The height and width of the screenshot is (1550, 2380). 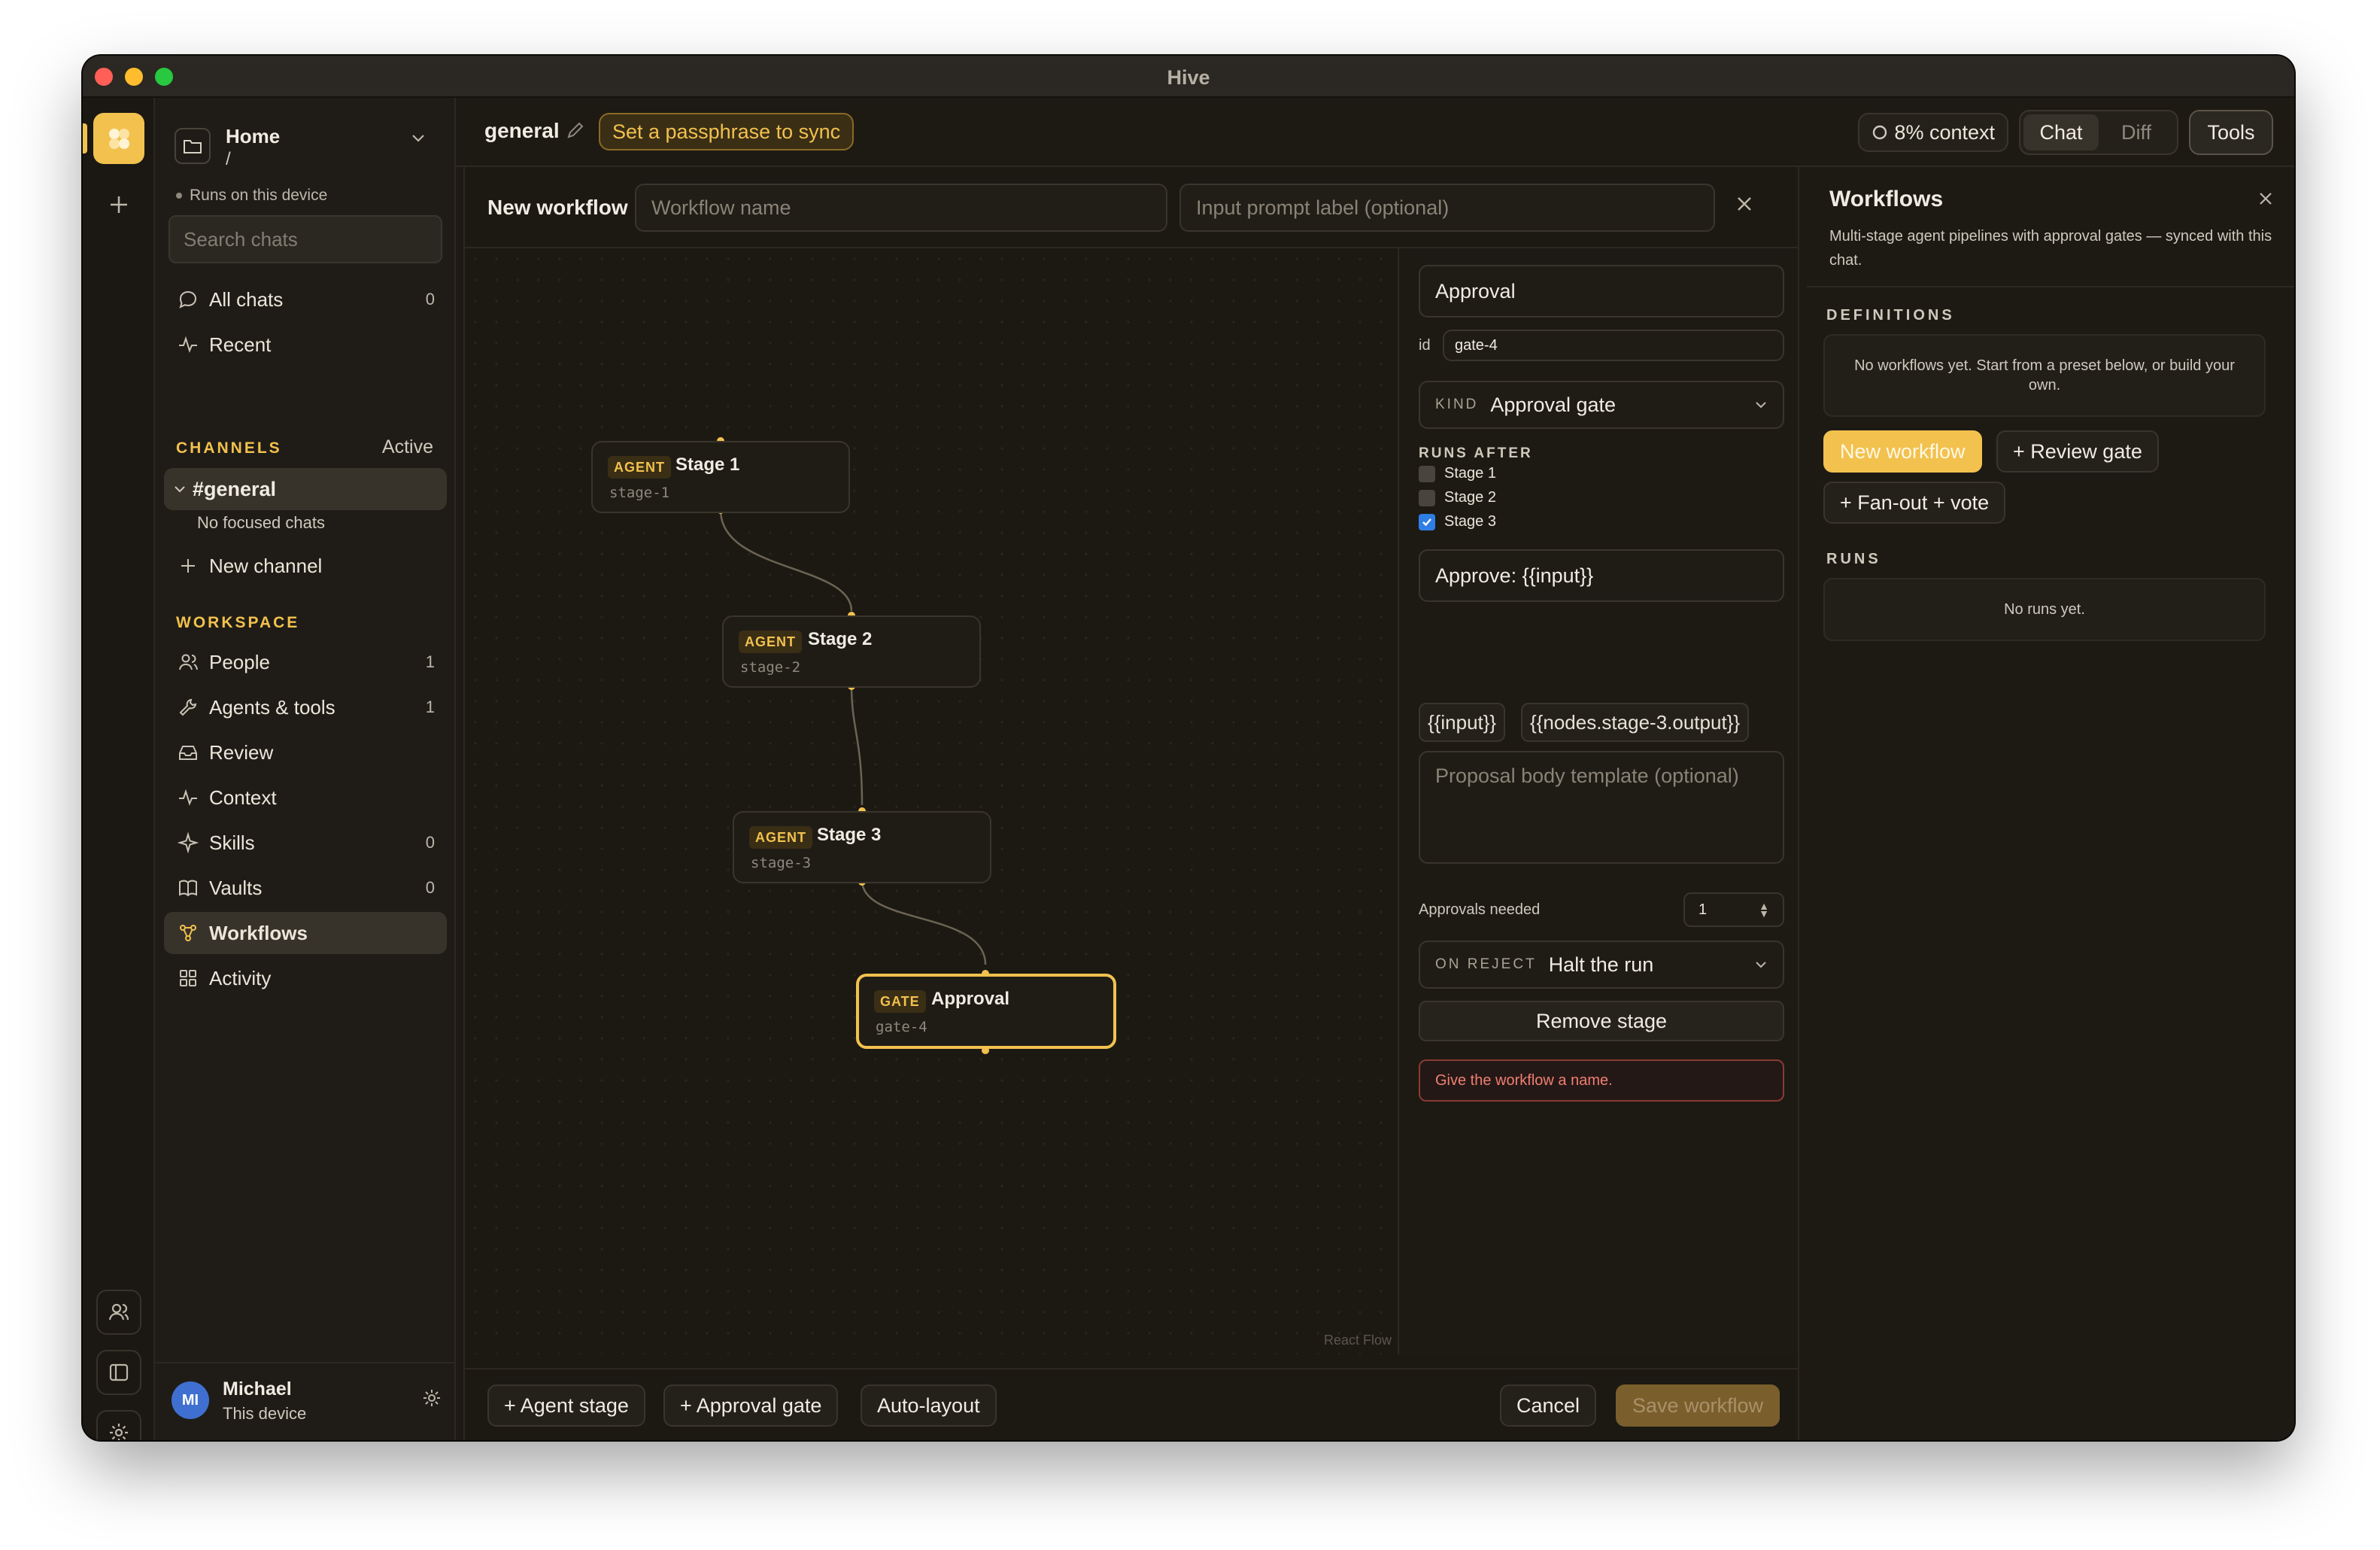 What do you see at coordinates (557, 208) in the screenshot?
I see `editor-title: New workflow` at bounding box center [557, 208].